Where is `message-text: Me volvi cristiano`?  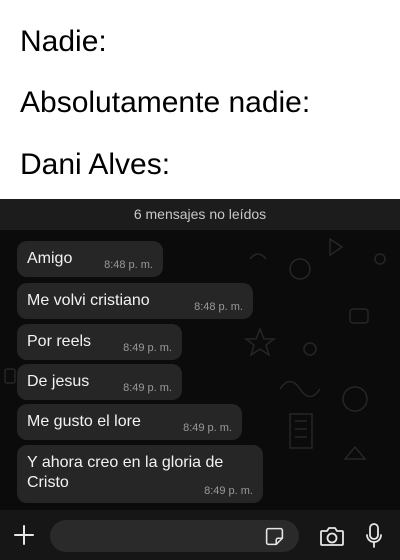
message-text: Me volvi cristiano is located at coordinates (88, 300).